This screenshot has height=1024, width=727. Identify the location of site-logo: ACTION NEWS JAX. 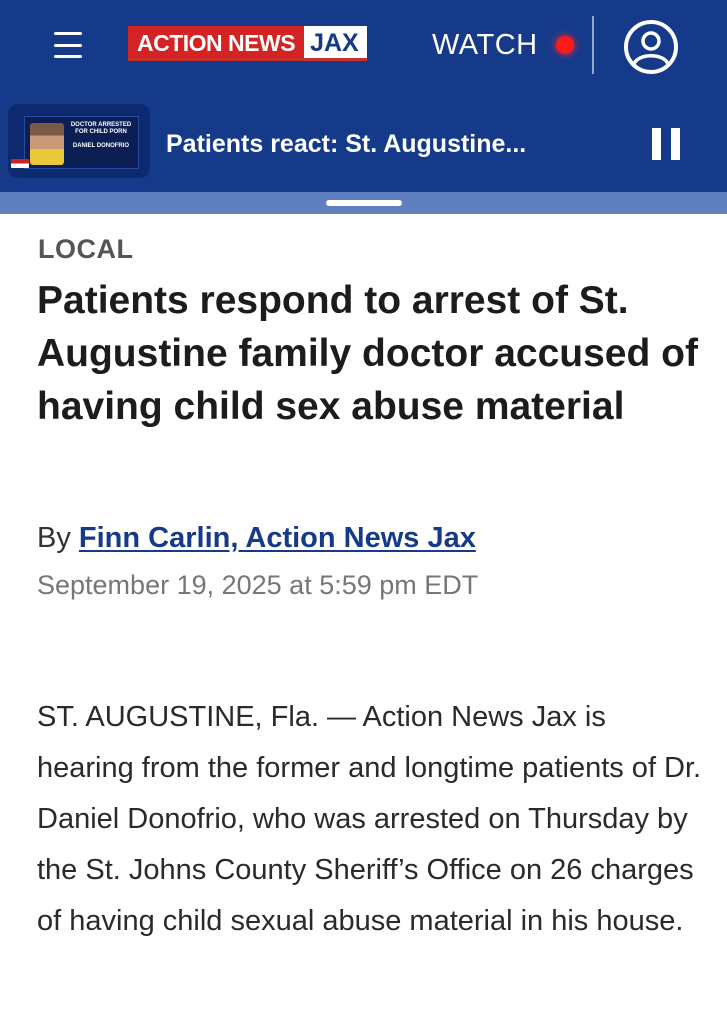
(247, 43).